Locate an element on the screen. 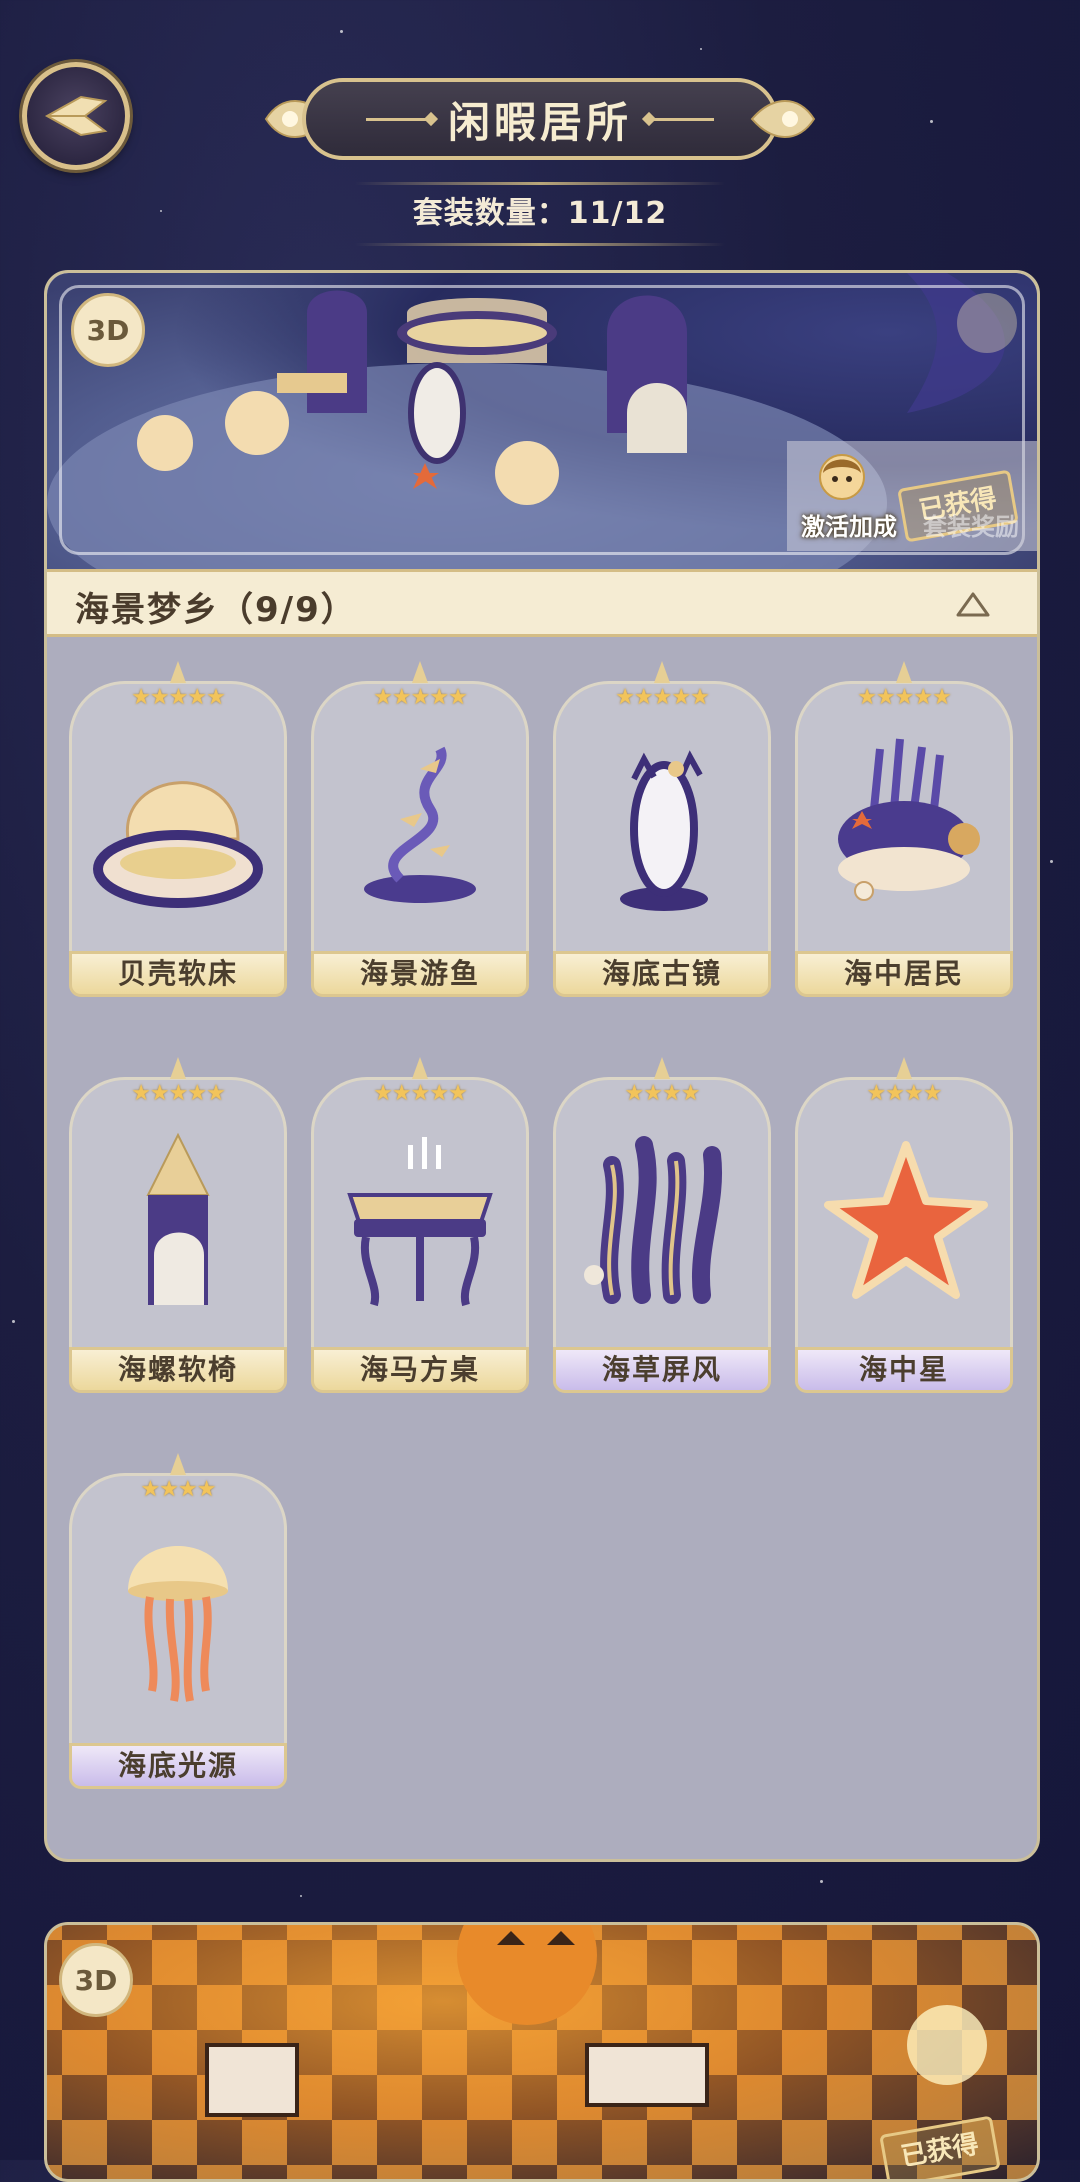  collapse-triangle-icon is located at coordinates (973, 604).